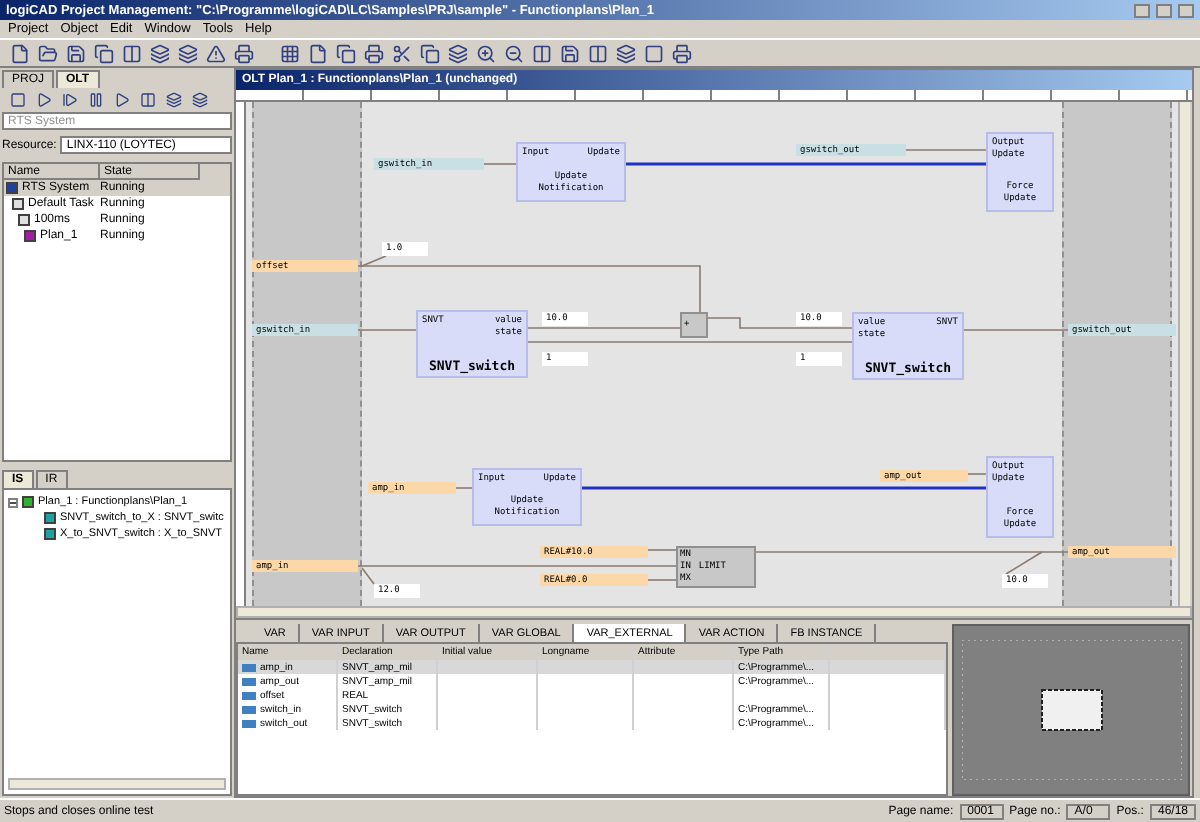  Describe the element at coordinates (1184, 354) in the screenshot. I see `vertical-scrollbar` at that location.